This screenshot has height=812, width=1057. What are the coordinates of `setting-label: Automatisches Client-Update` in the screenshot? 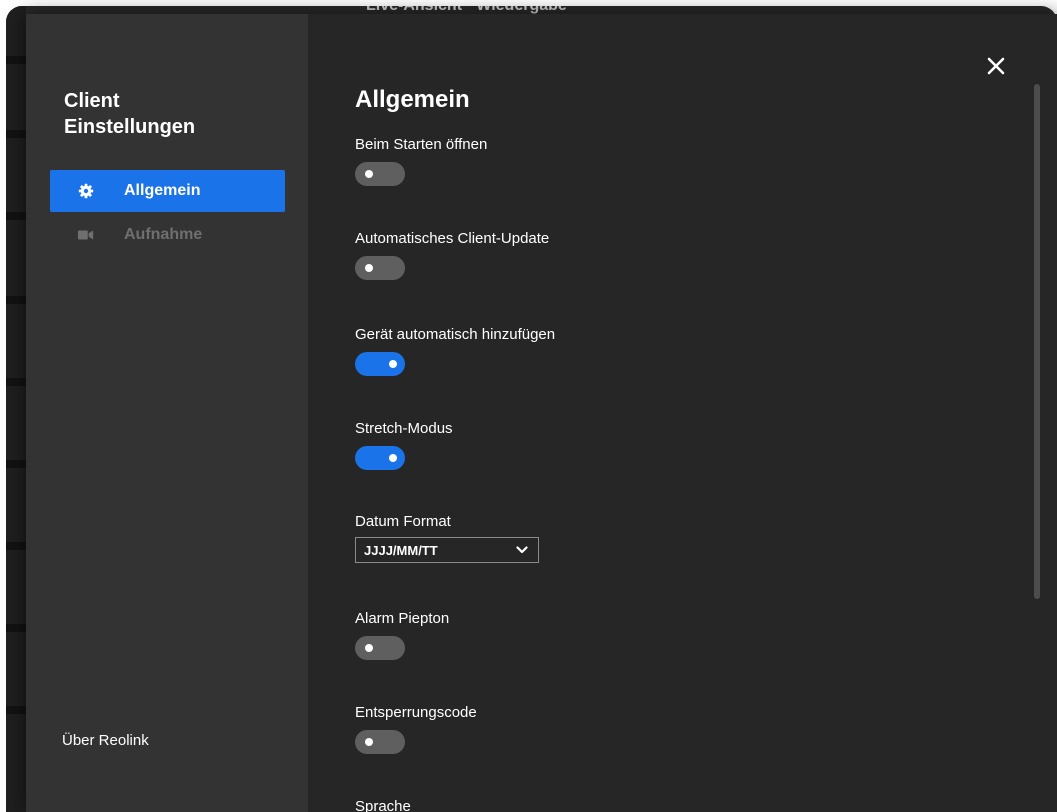 It's located at (452, 238).